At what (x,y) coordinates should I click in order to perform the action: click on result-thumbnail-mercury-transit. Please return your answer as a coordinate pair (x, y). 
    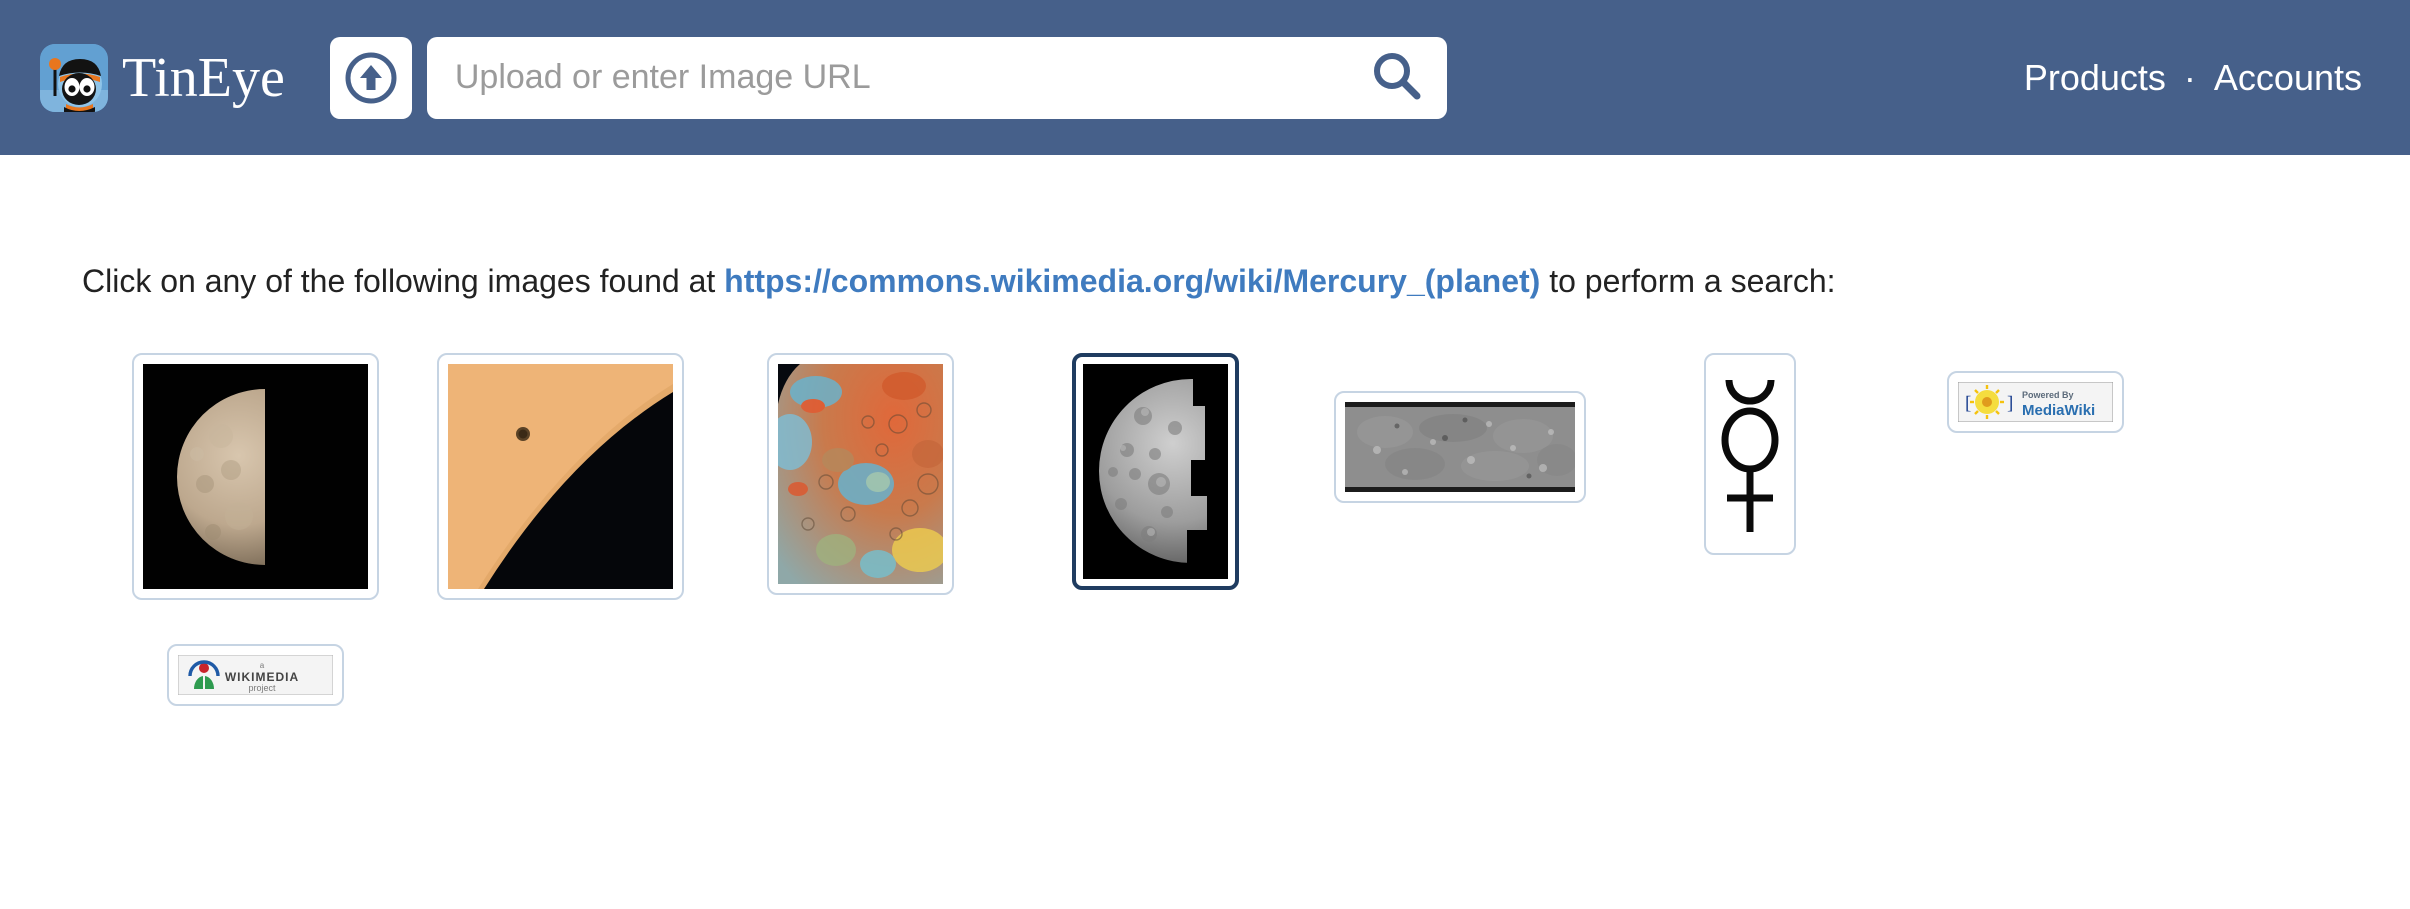
    Looking at the image, I should click on (560, 476).